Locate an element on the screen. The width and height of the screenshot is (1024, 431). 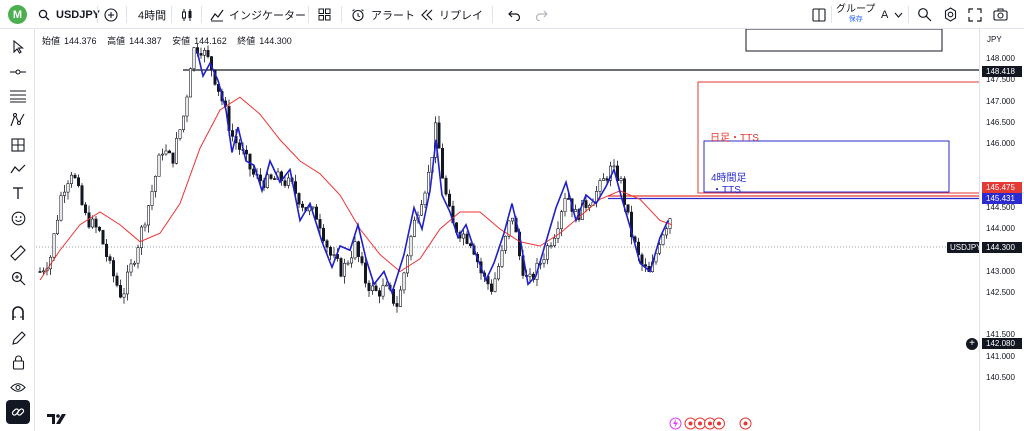
zoom-tool is located at coordinates (18, 278).